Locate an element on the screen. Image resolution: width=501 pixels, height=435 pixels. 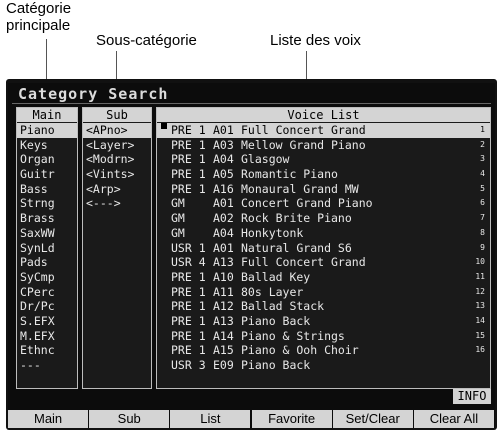
voice-index: 9 is located at coordinates (482, 247).